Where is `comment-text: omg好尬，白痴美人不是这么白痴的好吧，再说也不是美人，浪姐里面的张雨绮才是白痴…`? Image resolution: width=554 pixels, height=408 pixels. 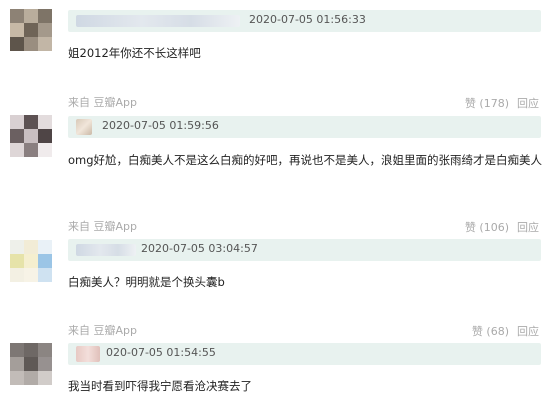
comment-text: omg好尬，白痴美人不是这么白痴的好吧，再说也不是美人，浪姐里面的张雨绮才是白痴… is located at coordinates (305, 160).